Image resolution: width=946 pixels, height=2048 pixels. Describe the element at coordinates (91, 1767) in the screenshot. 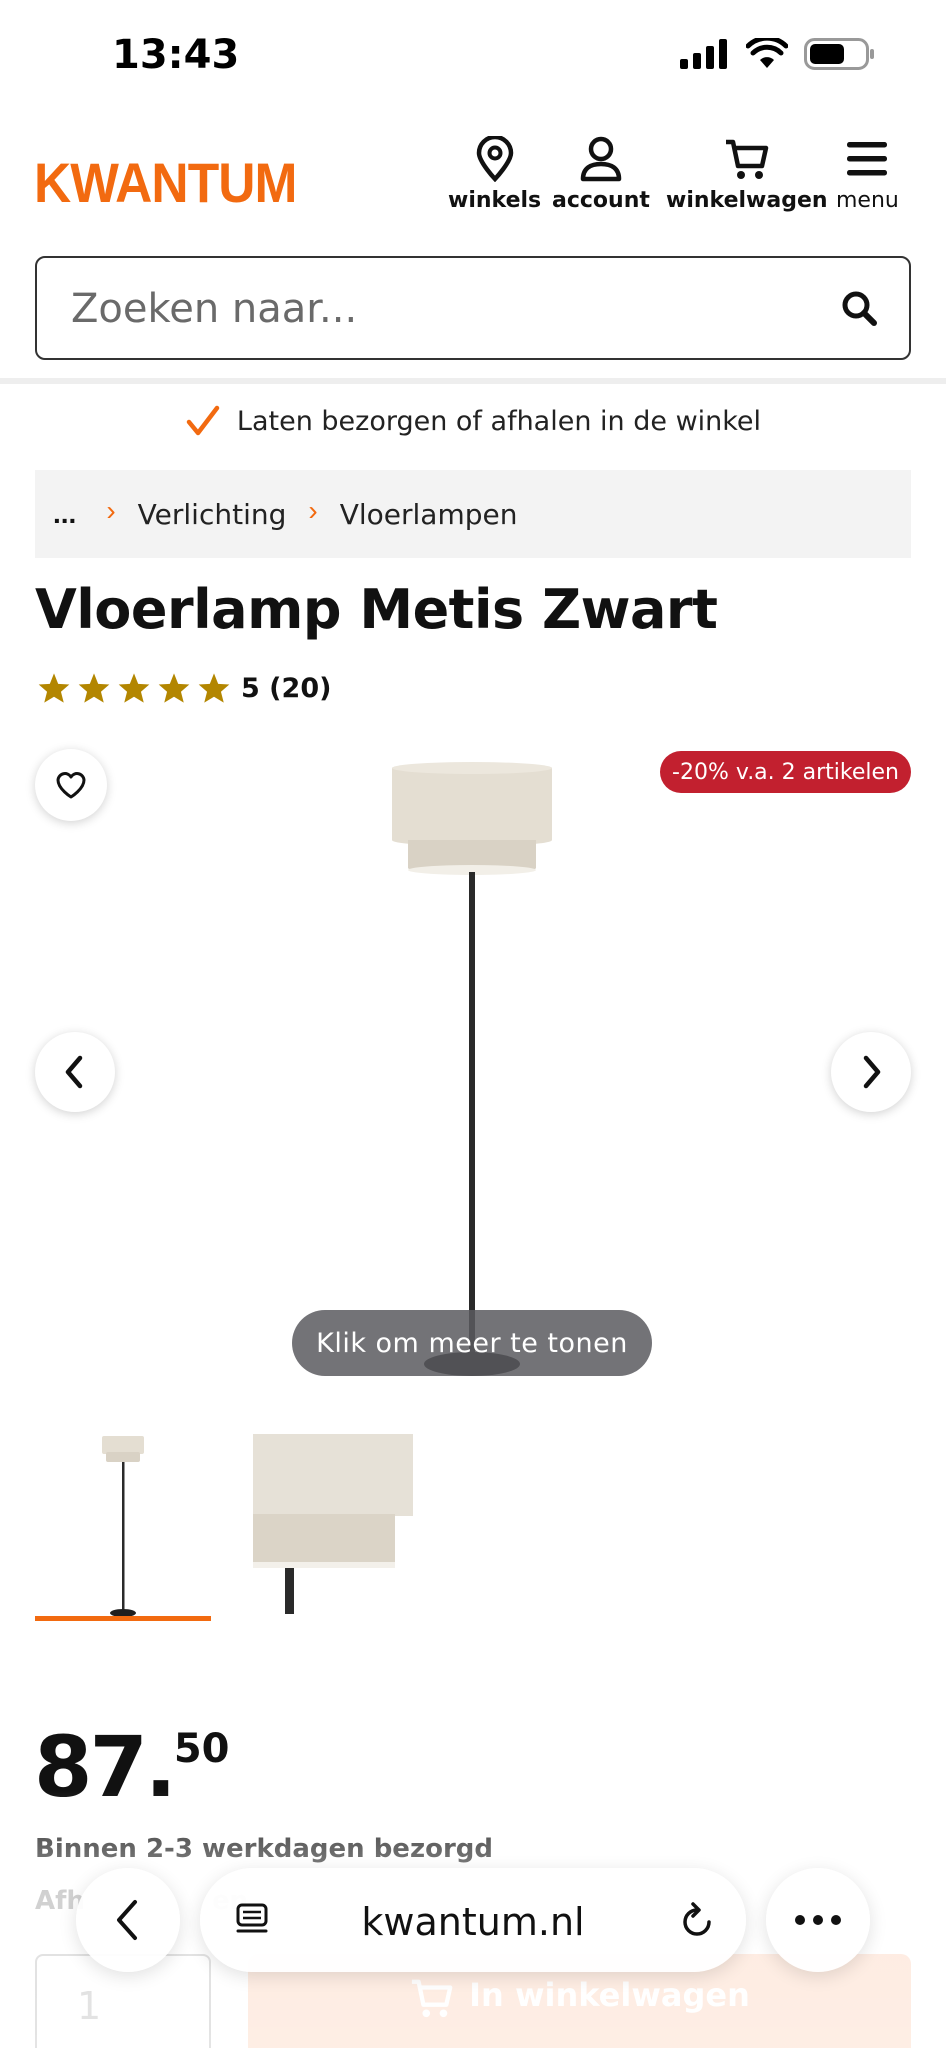

I see `price-main: 87` at that location.